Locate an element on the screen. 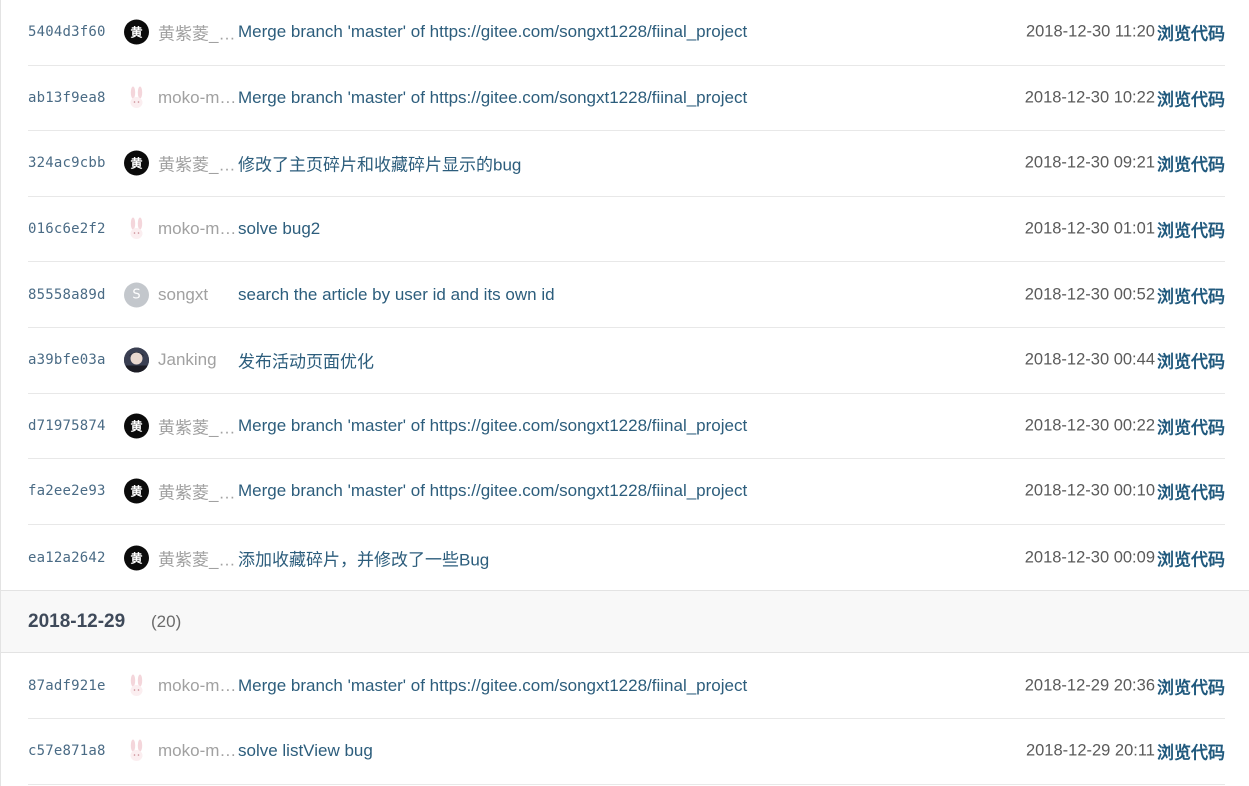 The width and height of the screenshot is (1249, 786). commit-time: 2018-12-29 20:36 is located at coordinates (1089, 685).